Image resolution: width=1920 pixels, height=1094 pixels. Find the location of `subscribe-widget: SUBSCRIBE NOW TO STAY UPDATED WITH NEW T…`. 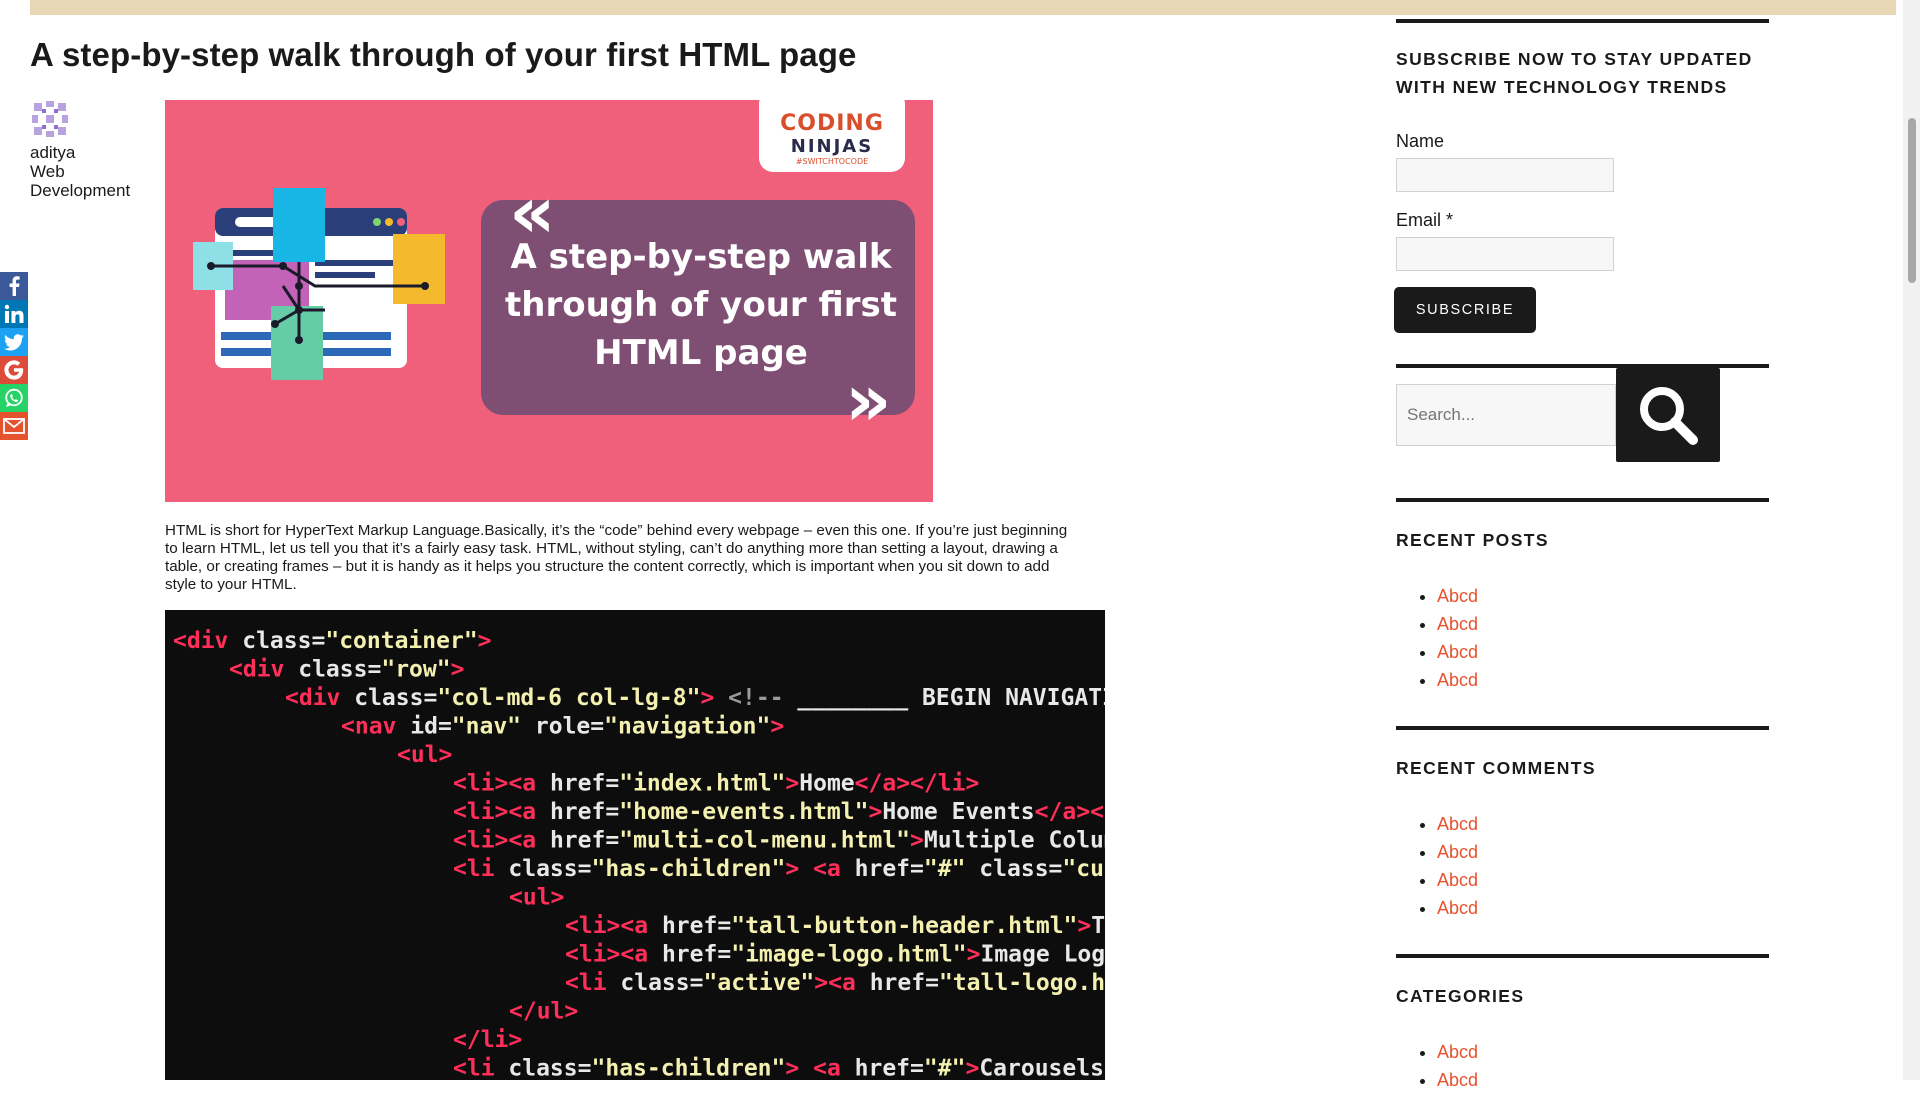

subscribe-widget: SUBSCRIBE NOW TO STAY UPDATED WITH NEW T… is located at coordinates (1582, 175).